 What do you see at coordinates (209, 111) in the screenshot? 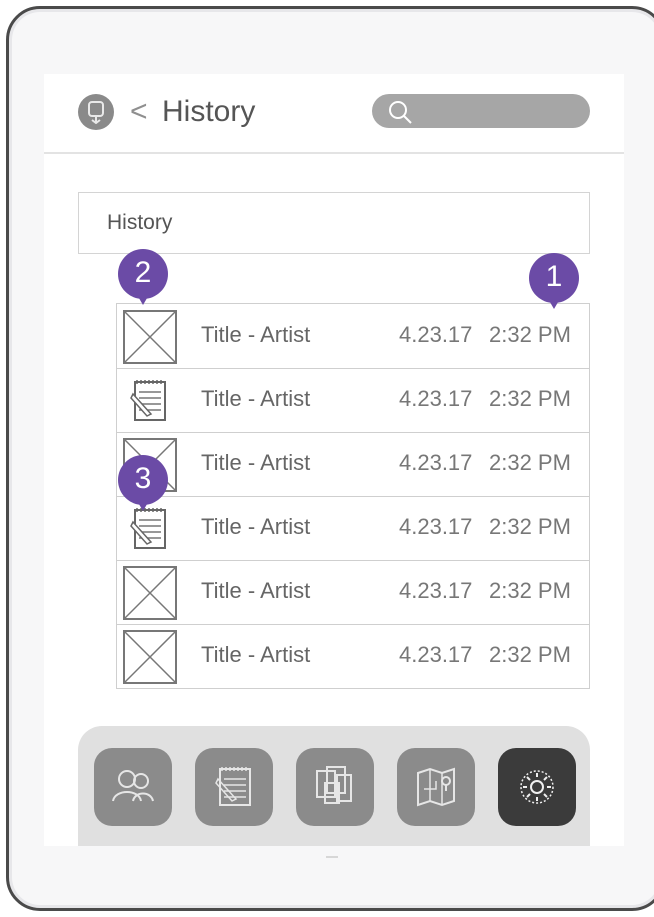
I see `page-title: History` at bounding box center [209, 111].